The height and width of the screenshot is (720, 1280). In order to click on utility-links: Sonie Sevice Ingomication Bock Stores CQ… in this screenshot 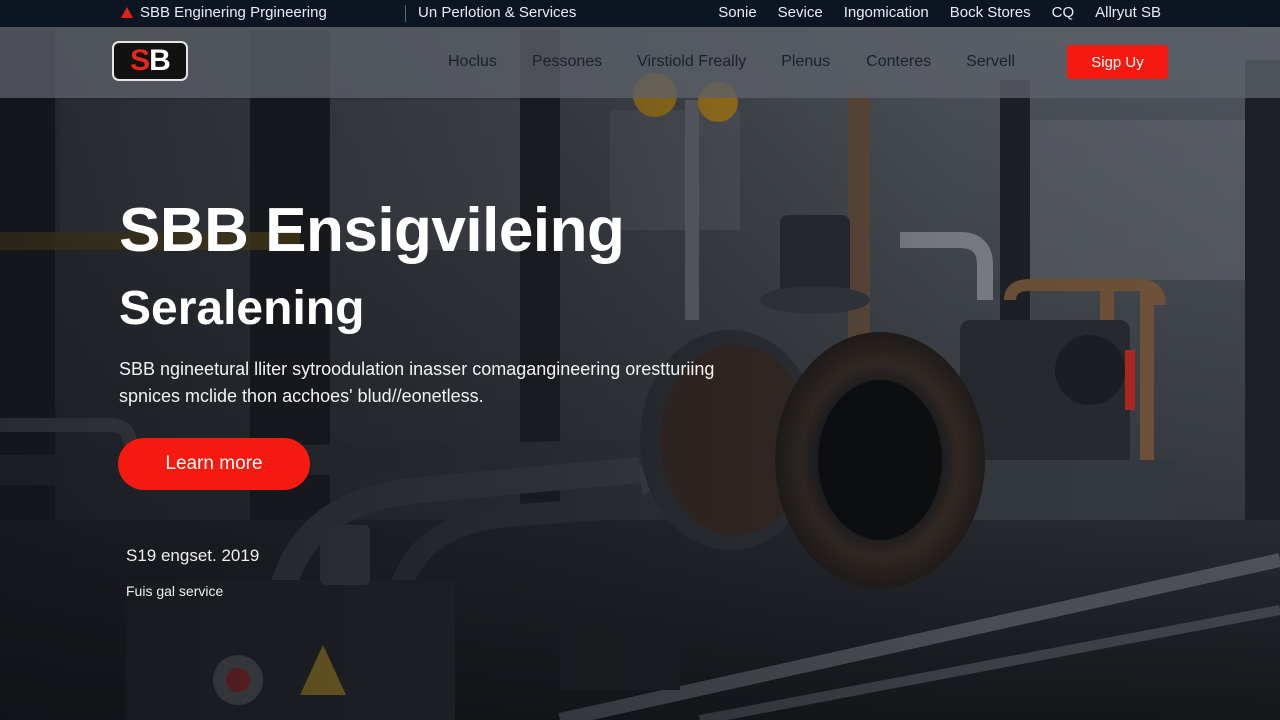, I will do `click(939, 12)`.